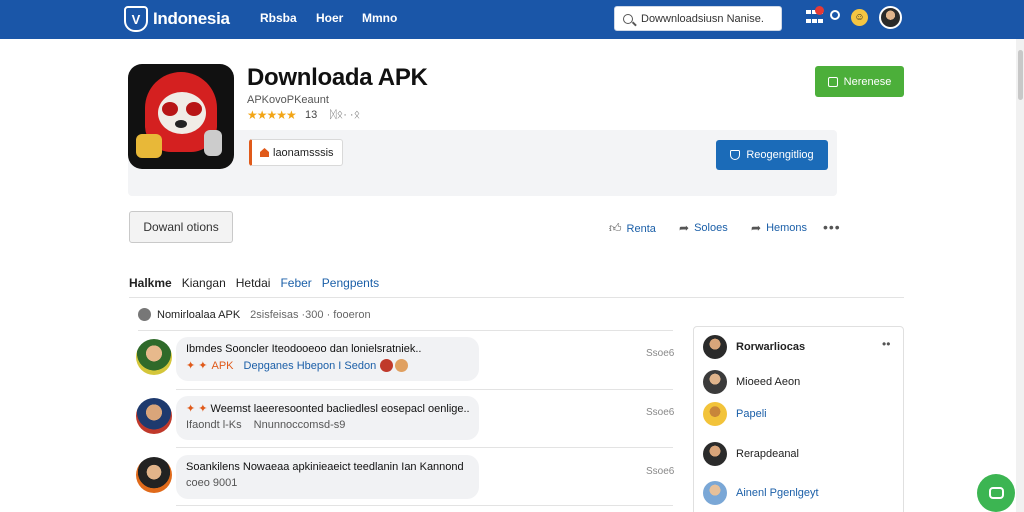 This screenshot has width=1024, height=512. Describe the element at coordinates (832, 227) in the screenshot. I see `more-options-icon: •••` at that location.